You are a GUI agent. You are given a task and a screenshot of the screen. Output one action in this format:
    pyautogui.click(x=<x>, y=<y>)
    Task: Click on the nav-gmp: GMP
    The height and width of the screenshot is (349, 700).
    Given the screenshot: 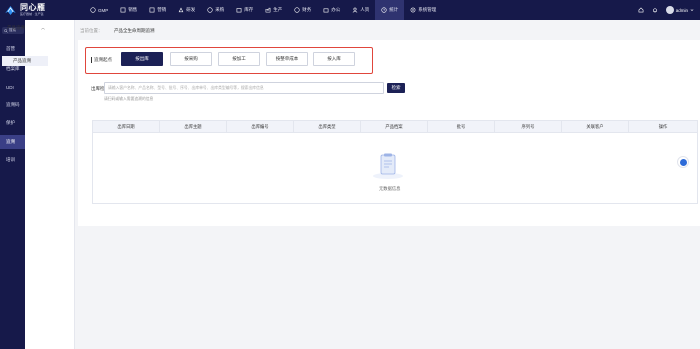 What is the action you would take?
    pyautogui.click(x=99, y=10)
    